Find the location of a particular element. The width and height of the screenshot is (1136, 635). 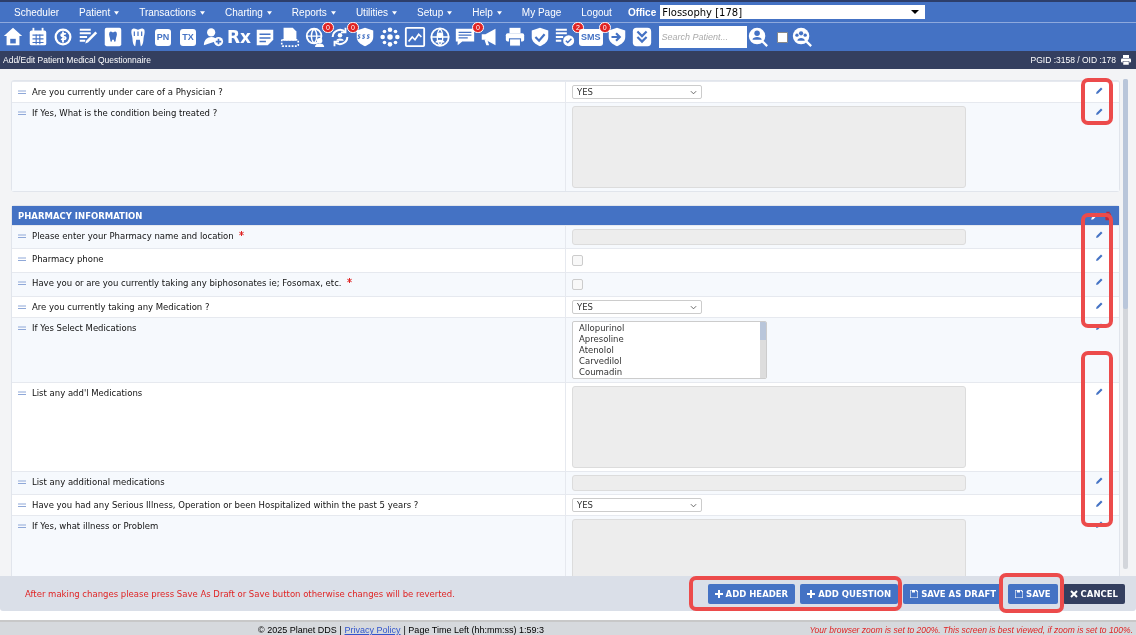

menu-item: Scheduler is located at coordinates (37, 12).